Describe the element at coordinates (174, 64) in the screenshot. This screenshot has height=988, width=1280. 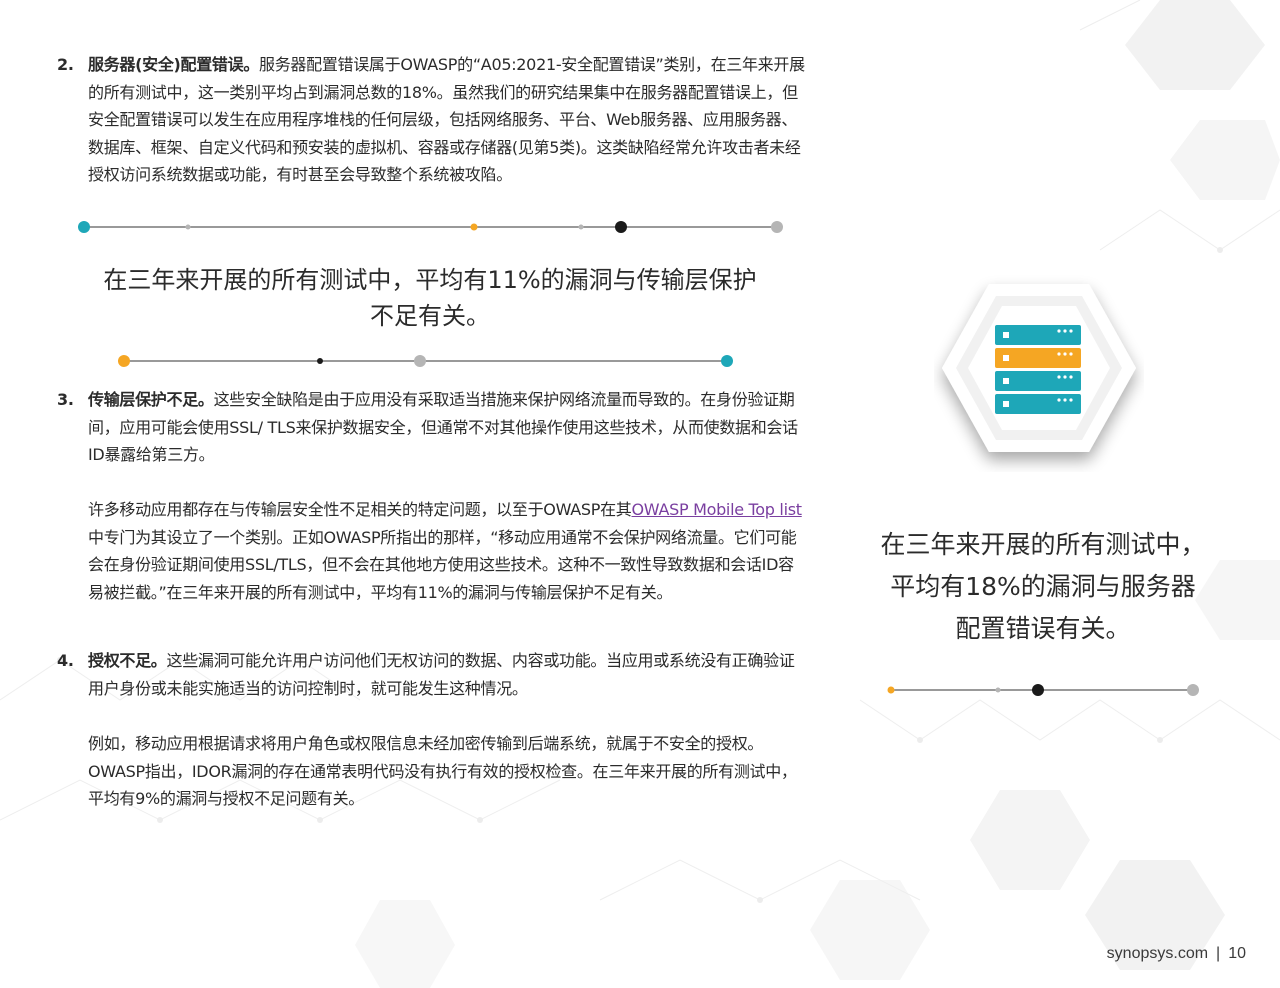
I see `item-lead: 服务器(安全)配置错误。` at that location.